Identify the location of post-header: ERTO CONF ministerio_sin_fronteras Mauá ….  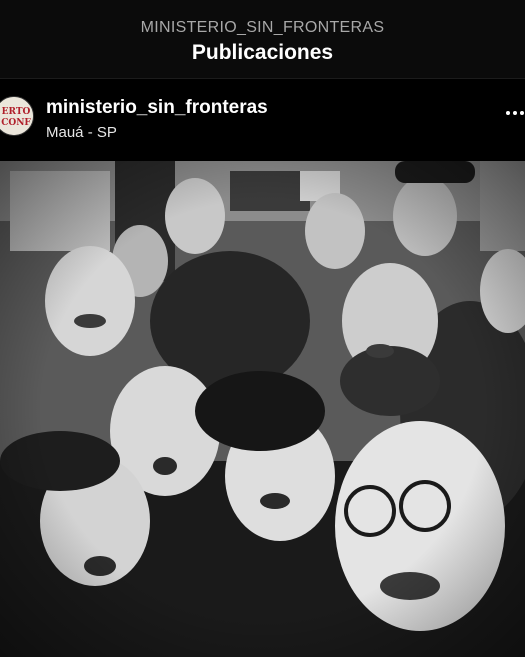
(262, 120).